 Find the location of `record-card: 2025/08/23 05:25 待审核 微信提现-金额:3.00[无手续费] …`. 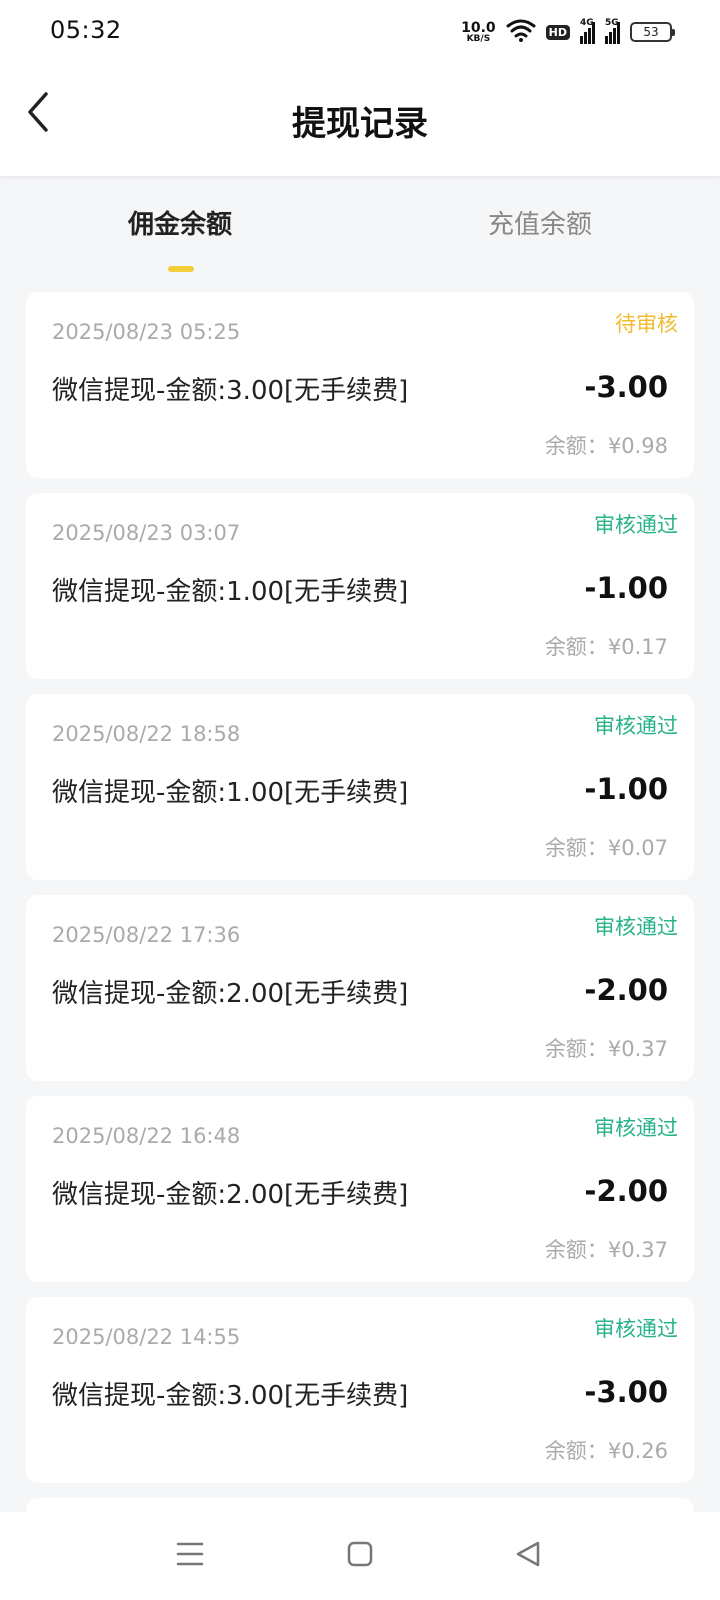

record-card: 2025/08/23 05:25 待审核 微信提现-金额:3.00[无手续费] … is located at coordinates (360, 385).